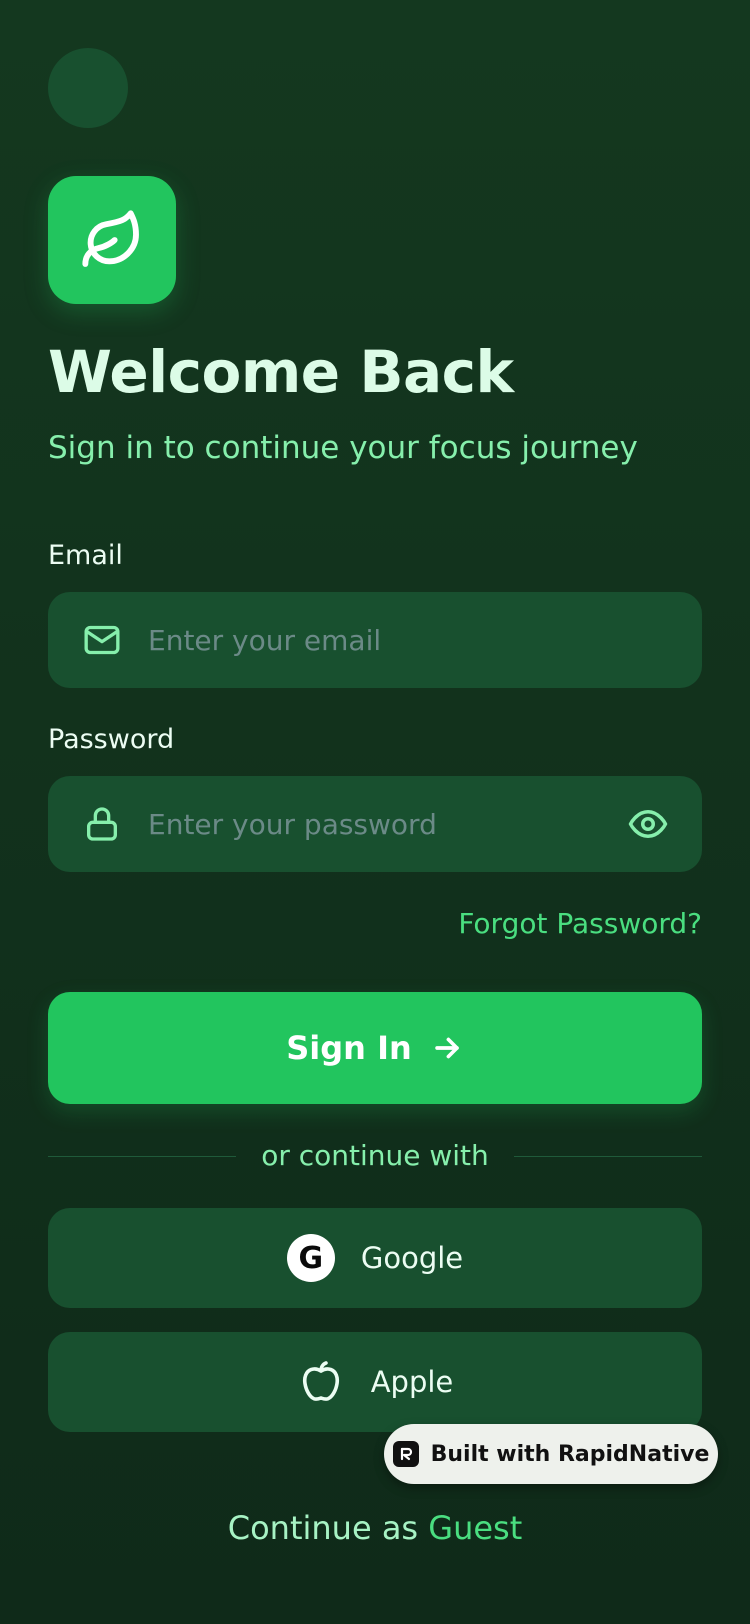  What do you see at coordinates (310, 1258) in the screenshot?
I see `google-icon: G` at bounding box center [310, 1258].